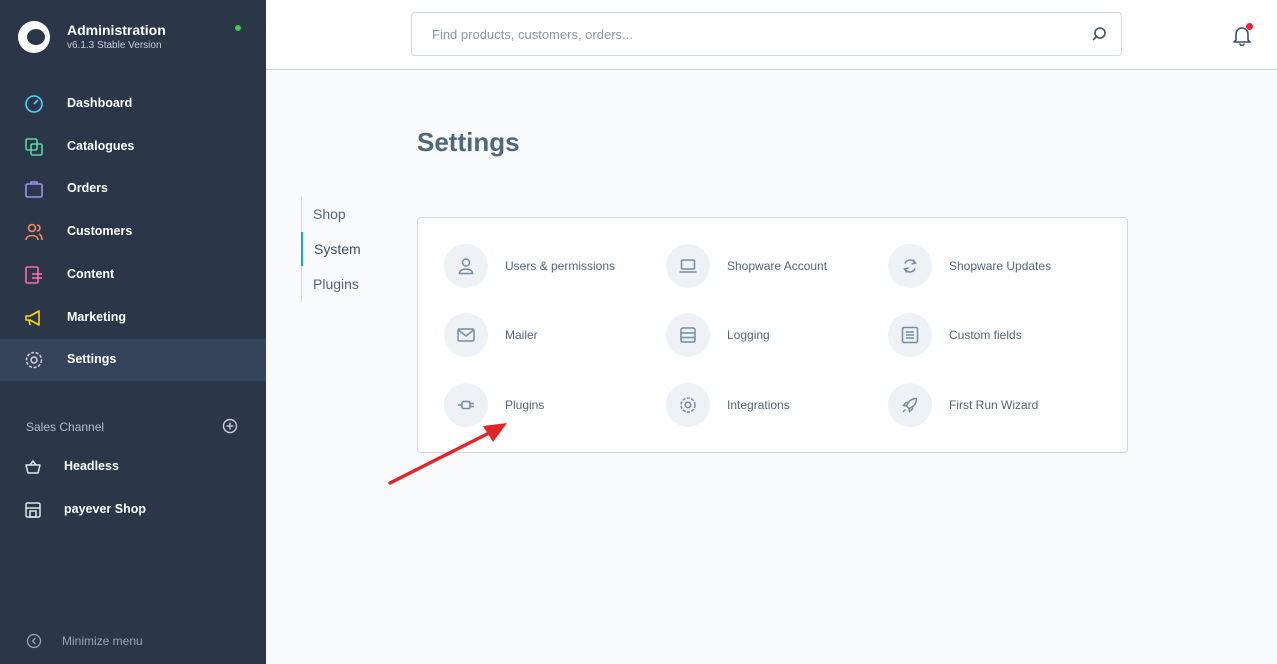  What do you see at coordinates (34, 641) in the screenshot?
I see `chevron-left-circle-icon` at bounding box center [34, 641].